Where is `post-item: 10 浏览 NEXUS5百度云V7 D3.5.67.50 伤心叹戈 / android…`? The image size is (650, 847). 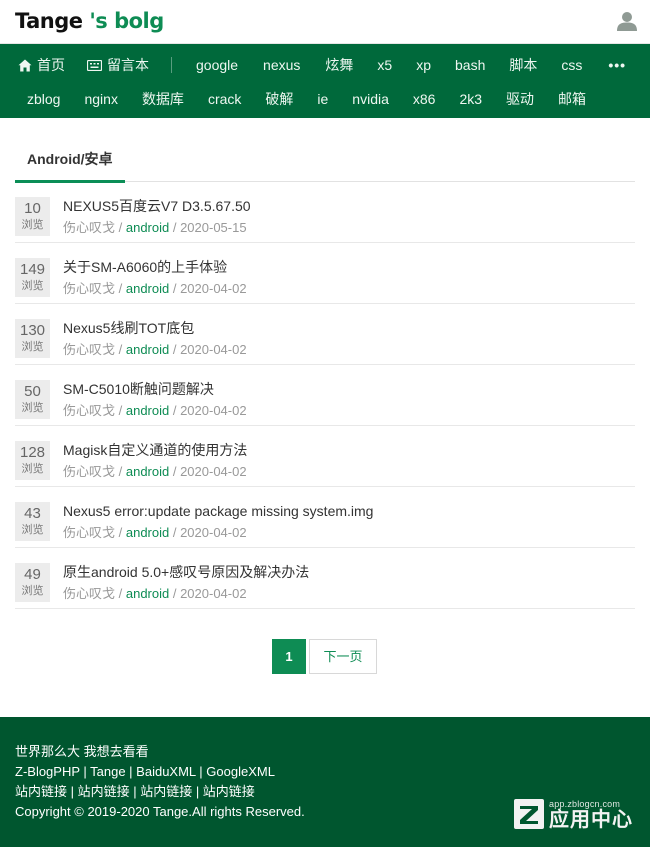
post-item: 10 浏览 NEXUS5百度云V7 D3.5.67.50 伤心叹戈 / android… is located at coordinates (325, 212).